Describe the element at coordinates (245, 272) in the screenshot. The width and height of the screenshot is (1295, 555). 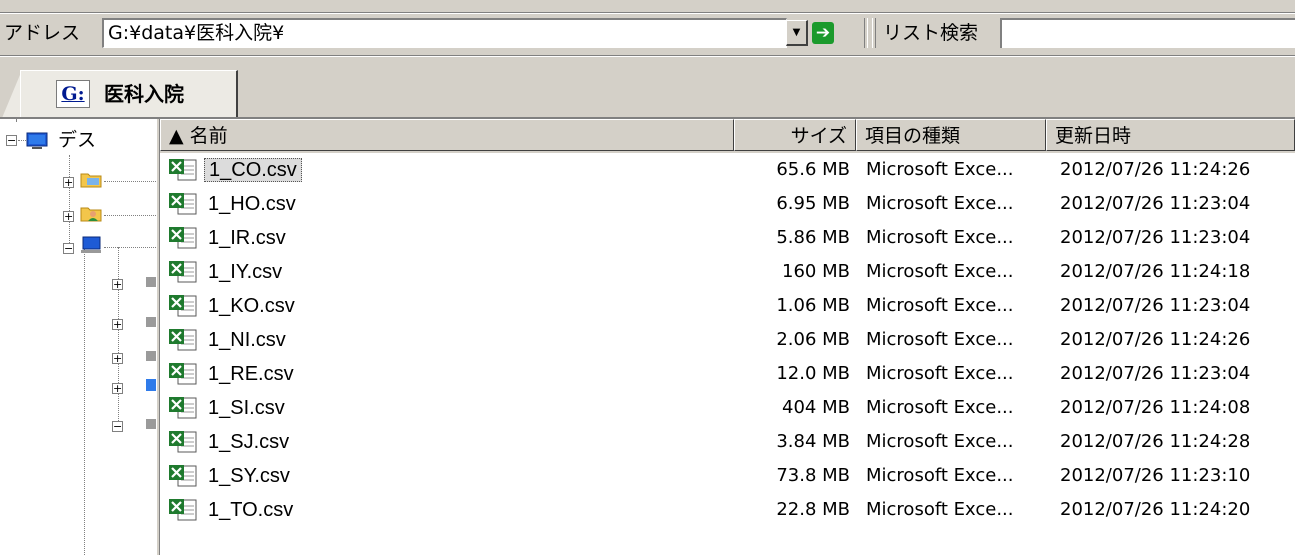
I see `file-name: 1_IY.csv` at that location.